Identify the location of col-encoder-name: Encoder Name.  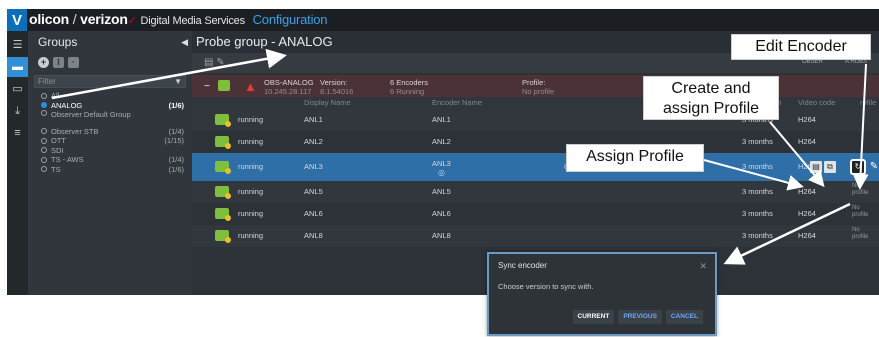
(457, 102).